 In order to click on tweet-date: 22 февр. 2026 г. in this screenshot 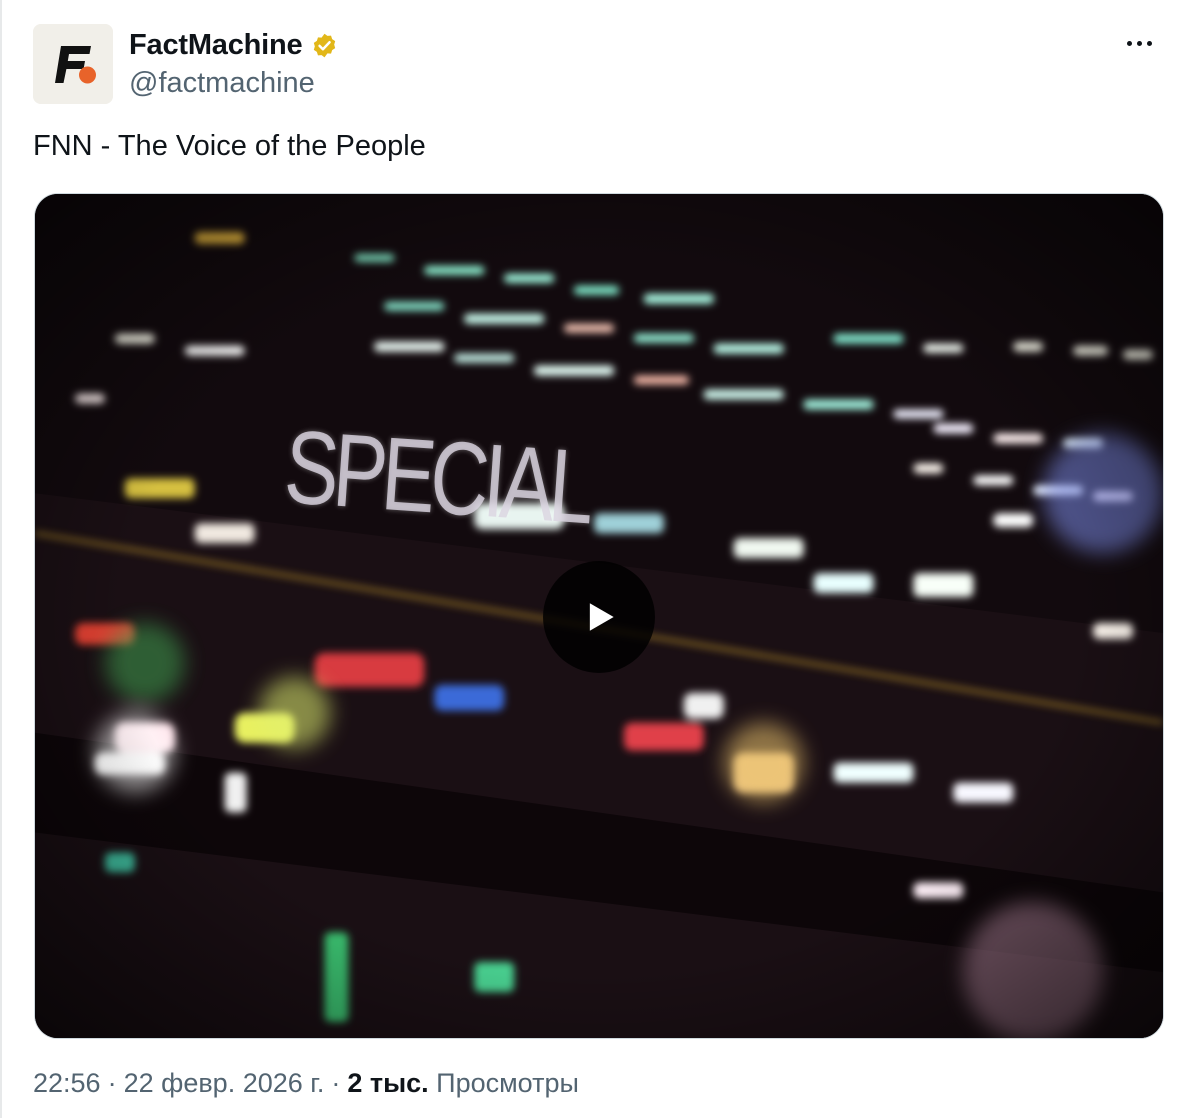, I will do `click(224, 1083)`.